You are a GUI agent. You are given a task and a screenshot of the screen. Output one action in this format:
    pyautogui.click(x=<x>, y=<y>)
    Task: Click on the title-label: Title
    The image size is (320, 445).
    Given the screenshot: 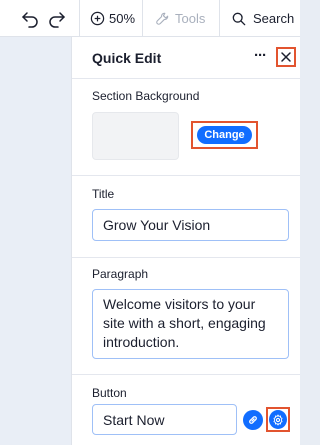 What is the action you would take?
    pyautogui.click(x=103, y=194)
    